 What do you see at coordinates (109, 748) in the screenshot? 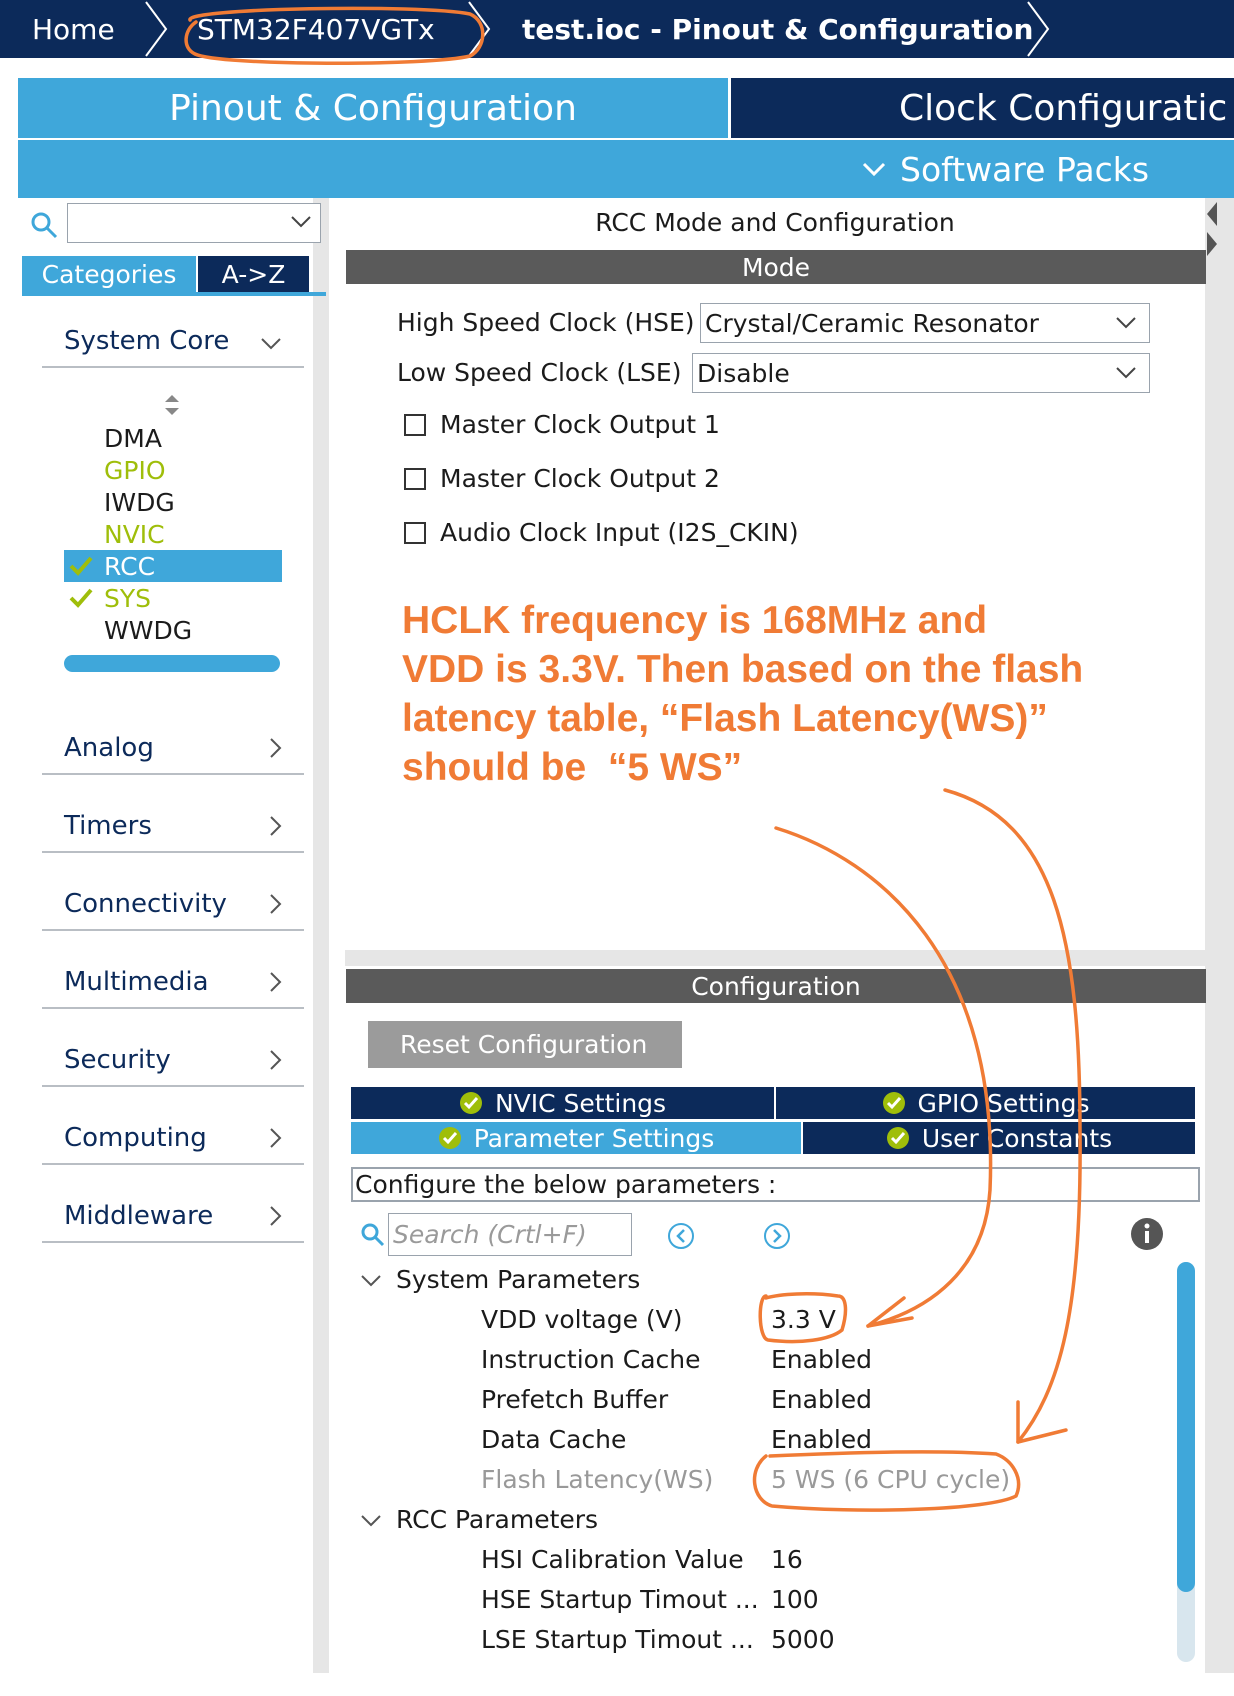
I see `category-label: Analog` at bounding box center [109, 748].